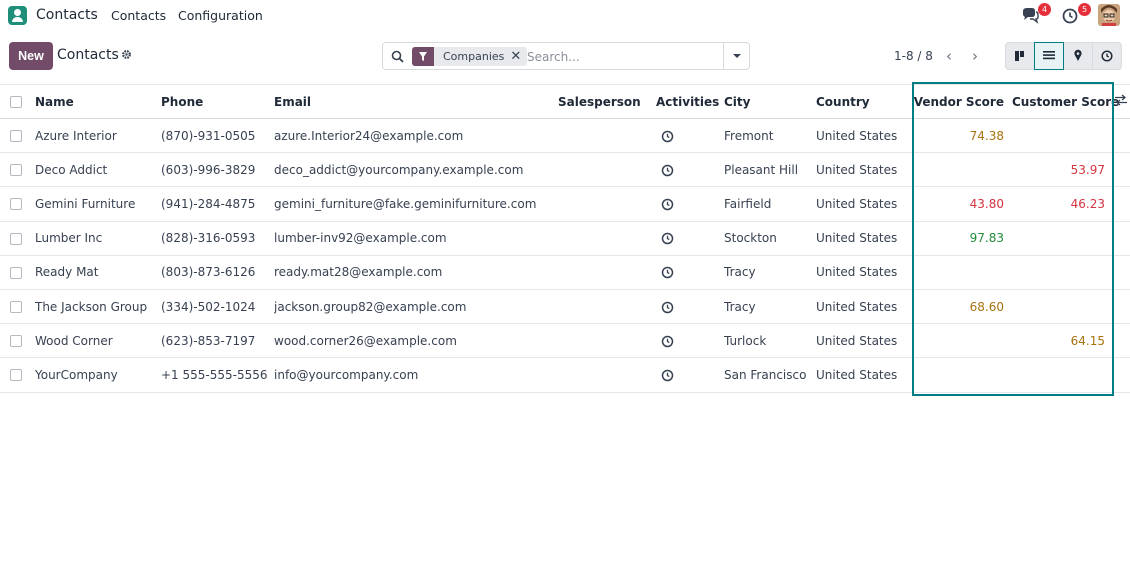 The image size is (1130, 571). Describe the element at coordinates (1020, 56) in the screenshot. I see `kanban-view-button` at that location.